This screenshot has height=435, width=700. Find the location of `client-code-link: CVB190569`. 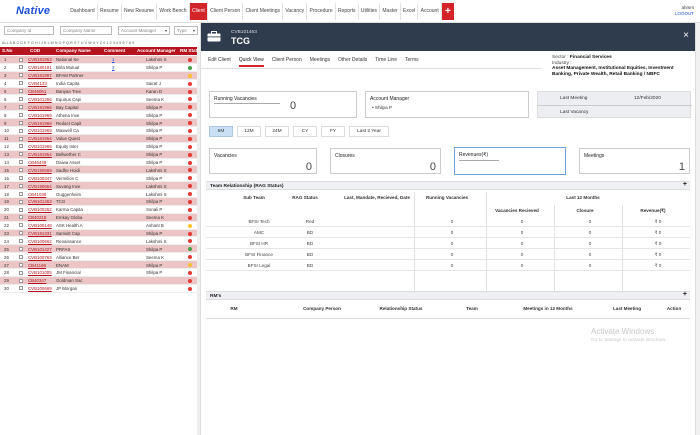

client-code-link: CVB190569 is located at coordinates (40, 170).